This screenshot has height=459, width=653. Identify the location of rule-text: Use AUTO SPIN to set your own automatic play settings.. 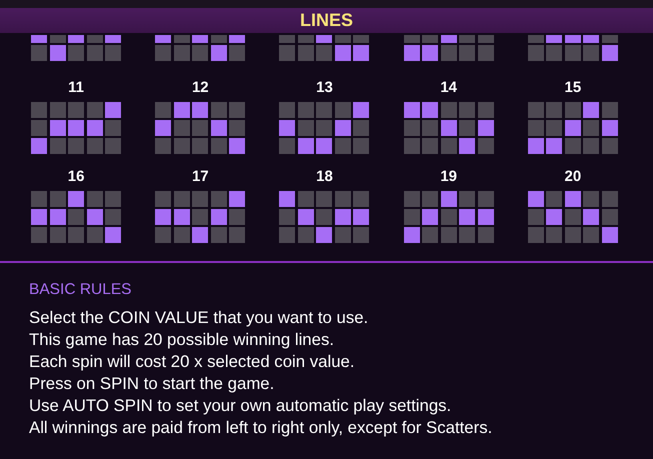
(240, 406).